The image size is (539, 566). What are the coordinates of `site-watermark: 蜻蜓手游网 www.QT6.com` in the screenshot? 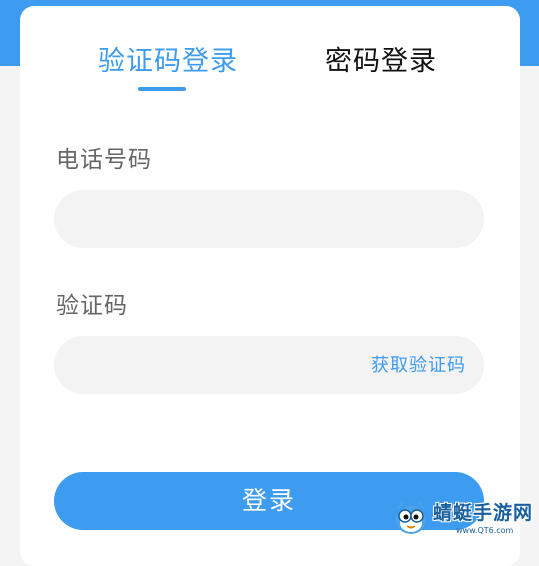 It's located at (463, 519).